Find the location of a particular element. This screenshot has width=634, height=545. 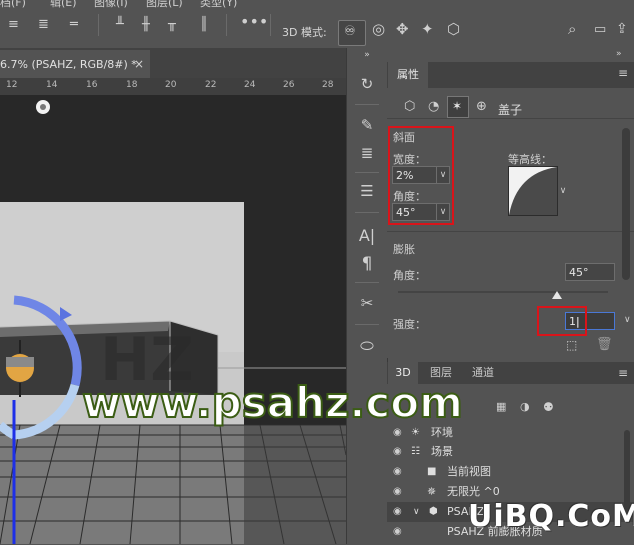

horizontal-ruler: 12 14 16 18 20 22 24 26 28 is located at coordinates (173, 87).